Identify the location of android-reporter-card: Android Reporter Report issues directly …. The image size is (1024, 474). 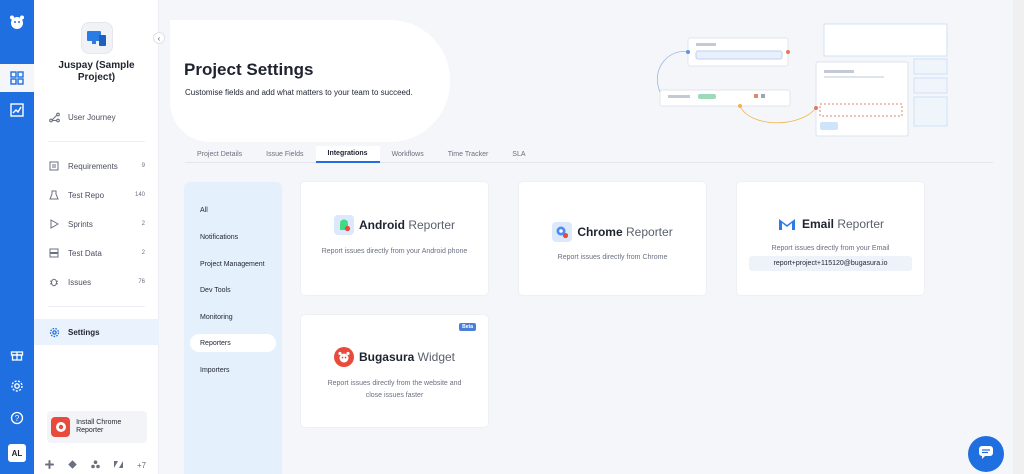
(394, 238).